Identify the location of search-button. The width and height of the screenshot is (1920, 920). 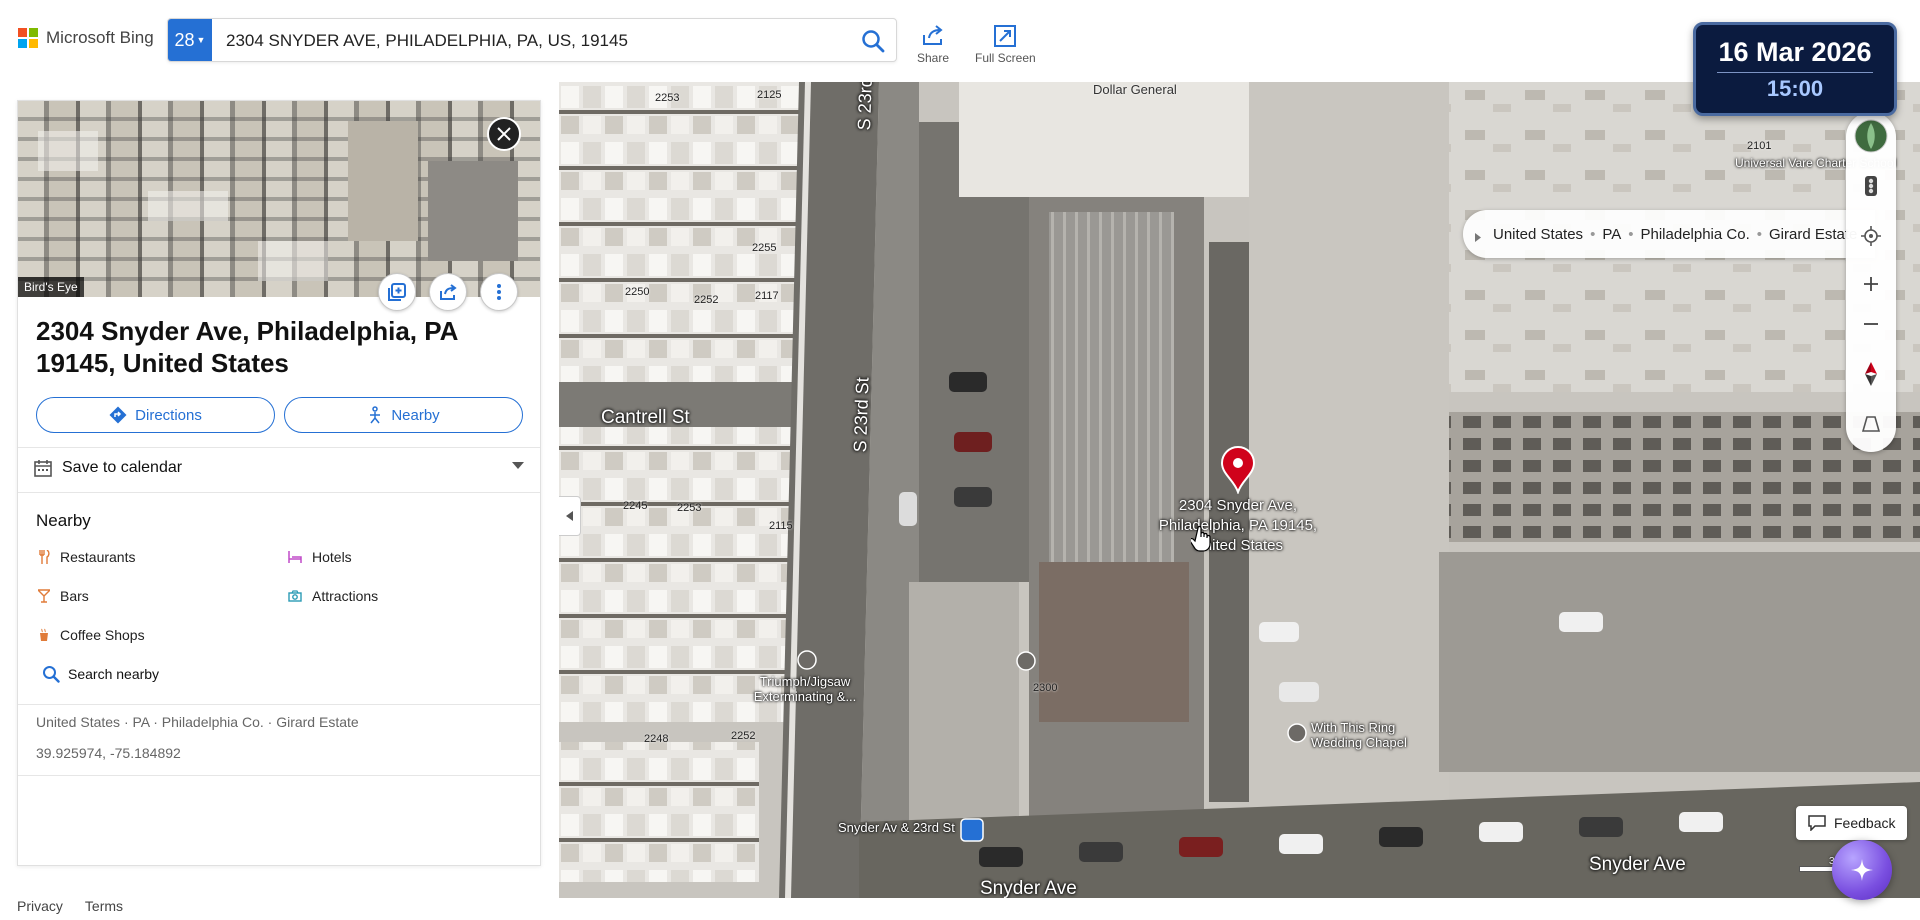
(873, 41).